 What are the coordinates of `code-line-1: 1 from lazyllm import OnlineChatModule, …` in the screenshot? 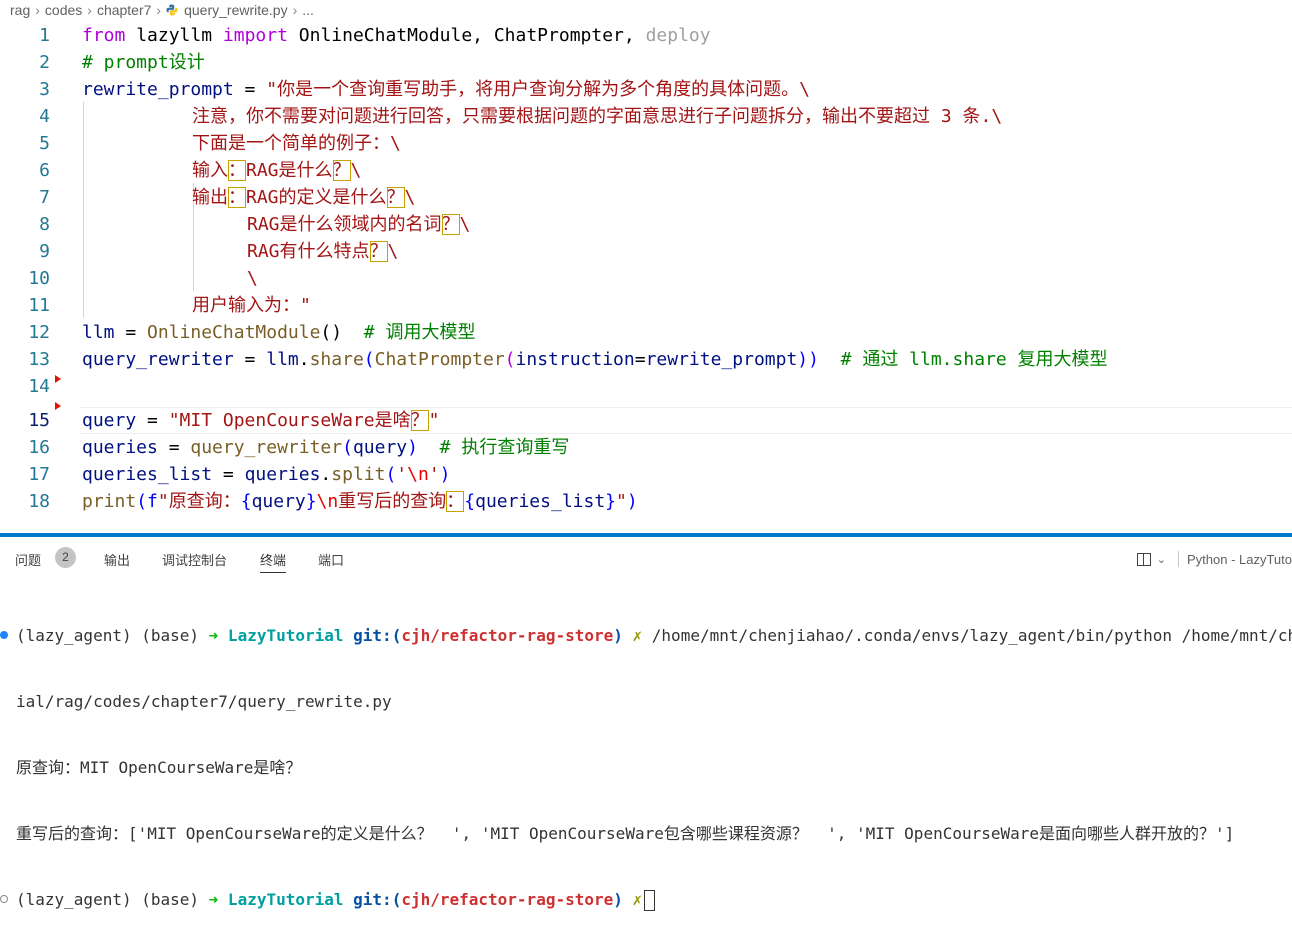 It's located at (646, 35).